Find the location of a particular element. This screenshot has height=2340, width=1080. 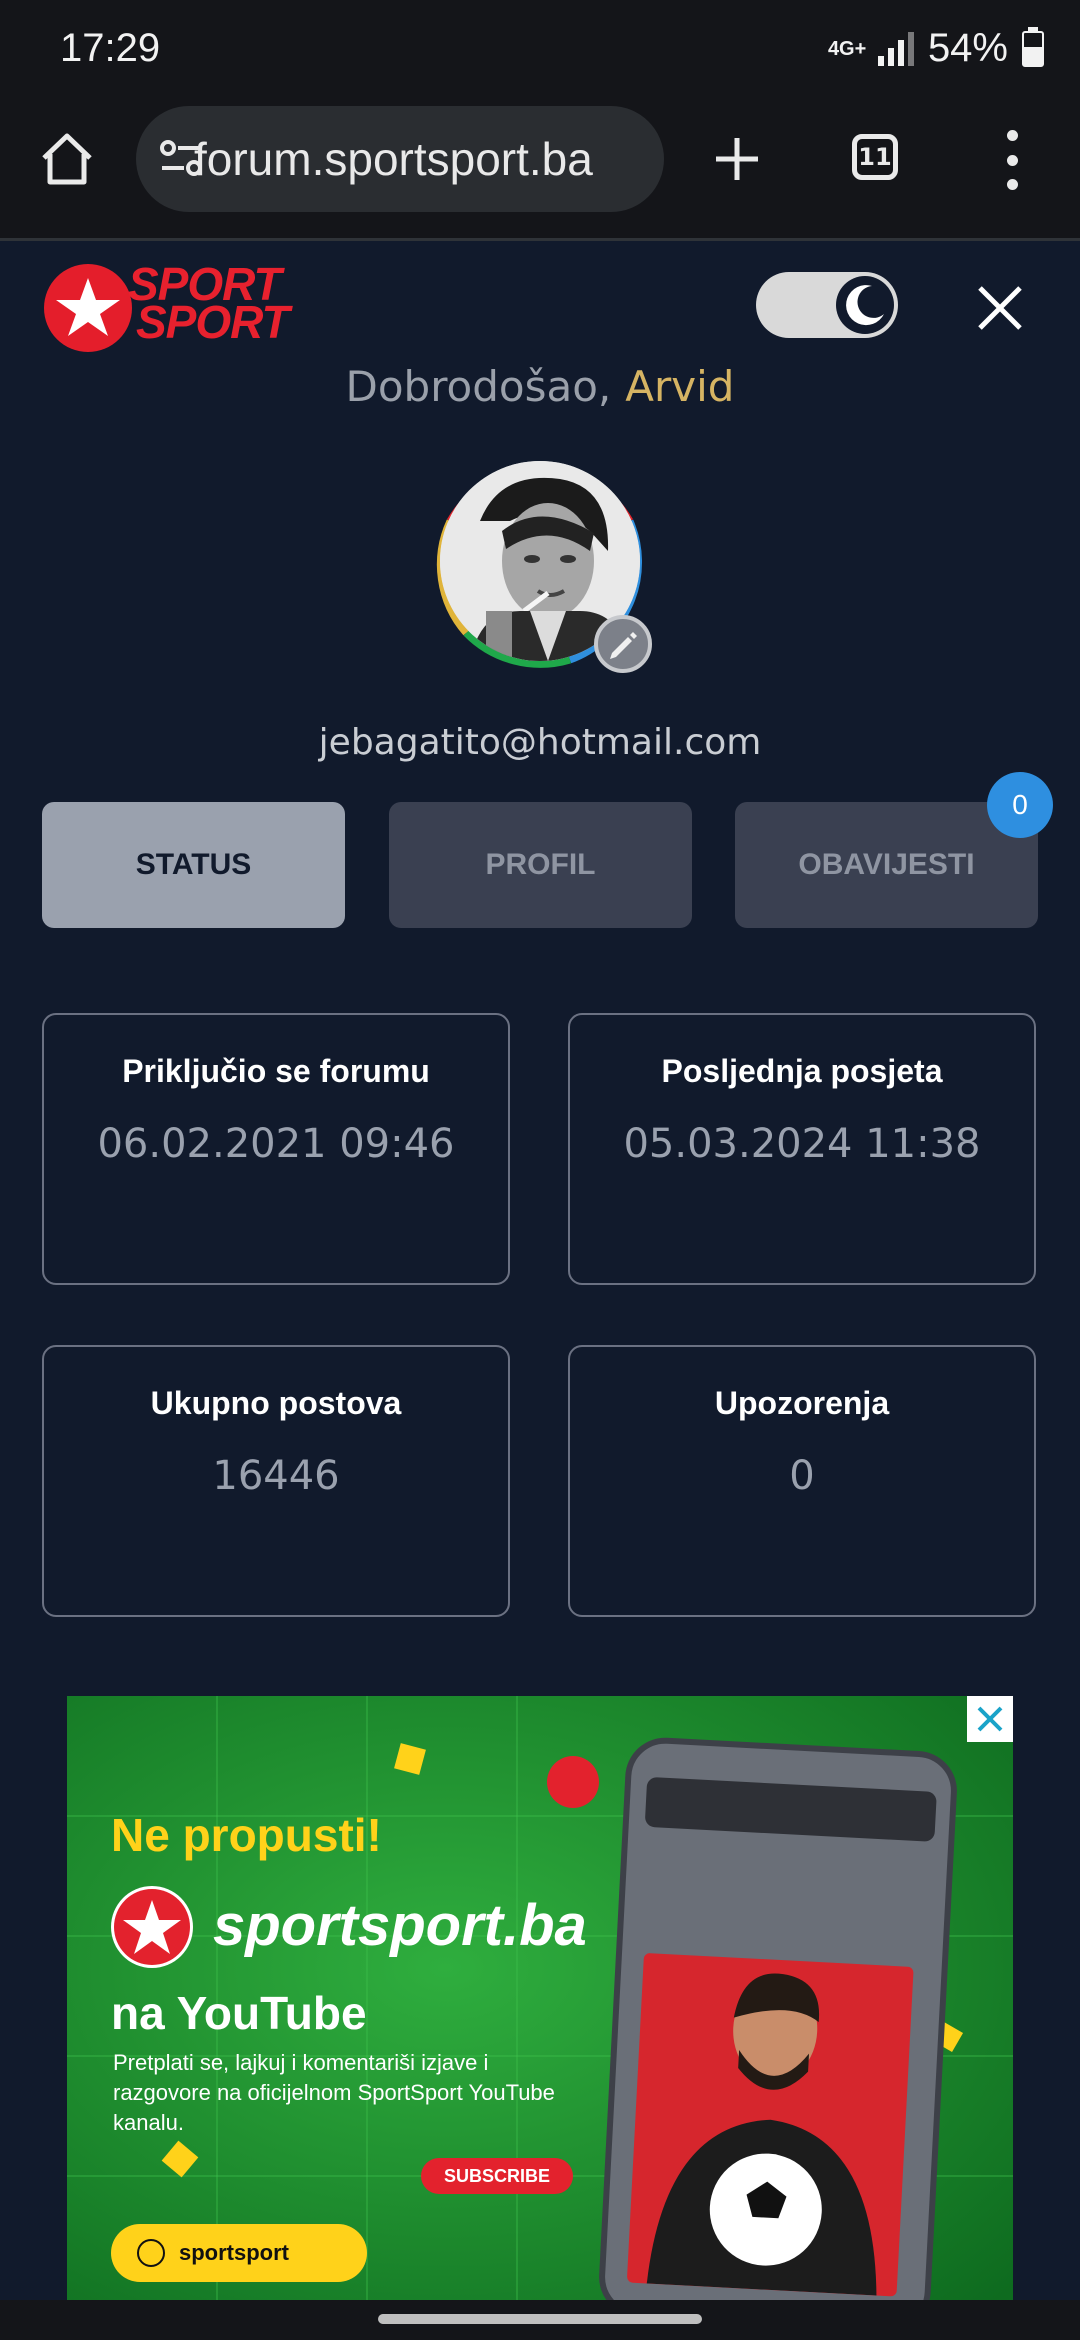

tab-status: STATUS is located at coordinates (193, 865).